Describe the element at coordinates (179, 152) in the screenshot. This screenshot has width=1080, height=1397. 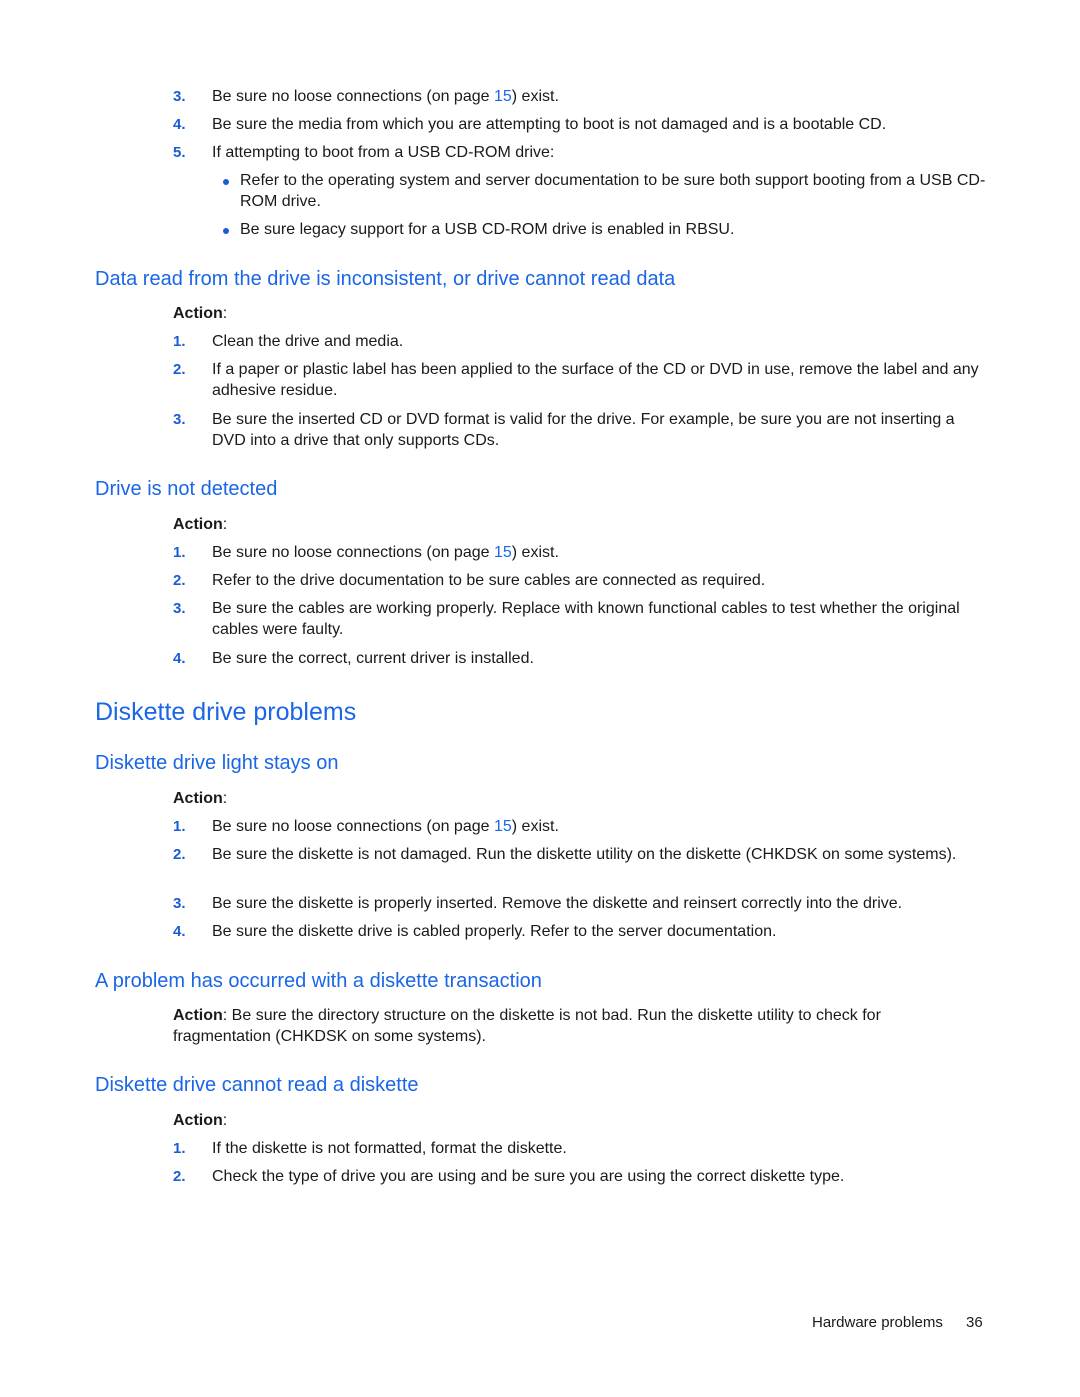
I see `list-number: 5.` at that location.